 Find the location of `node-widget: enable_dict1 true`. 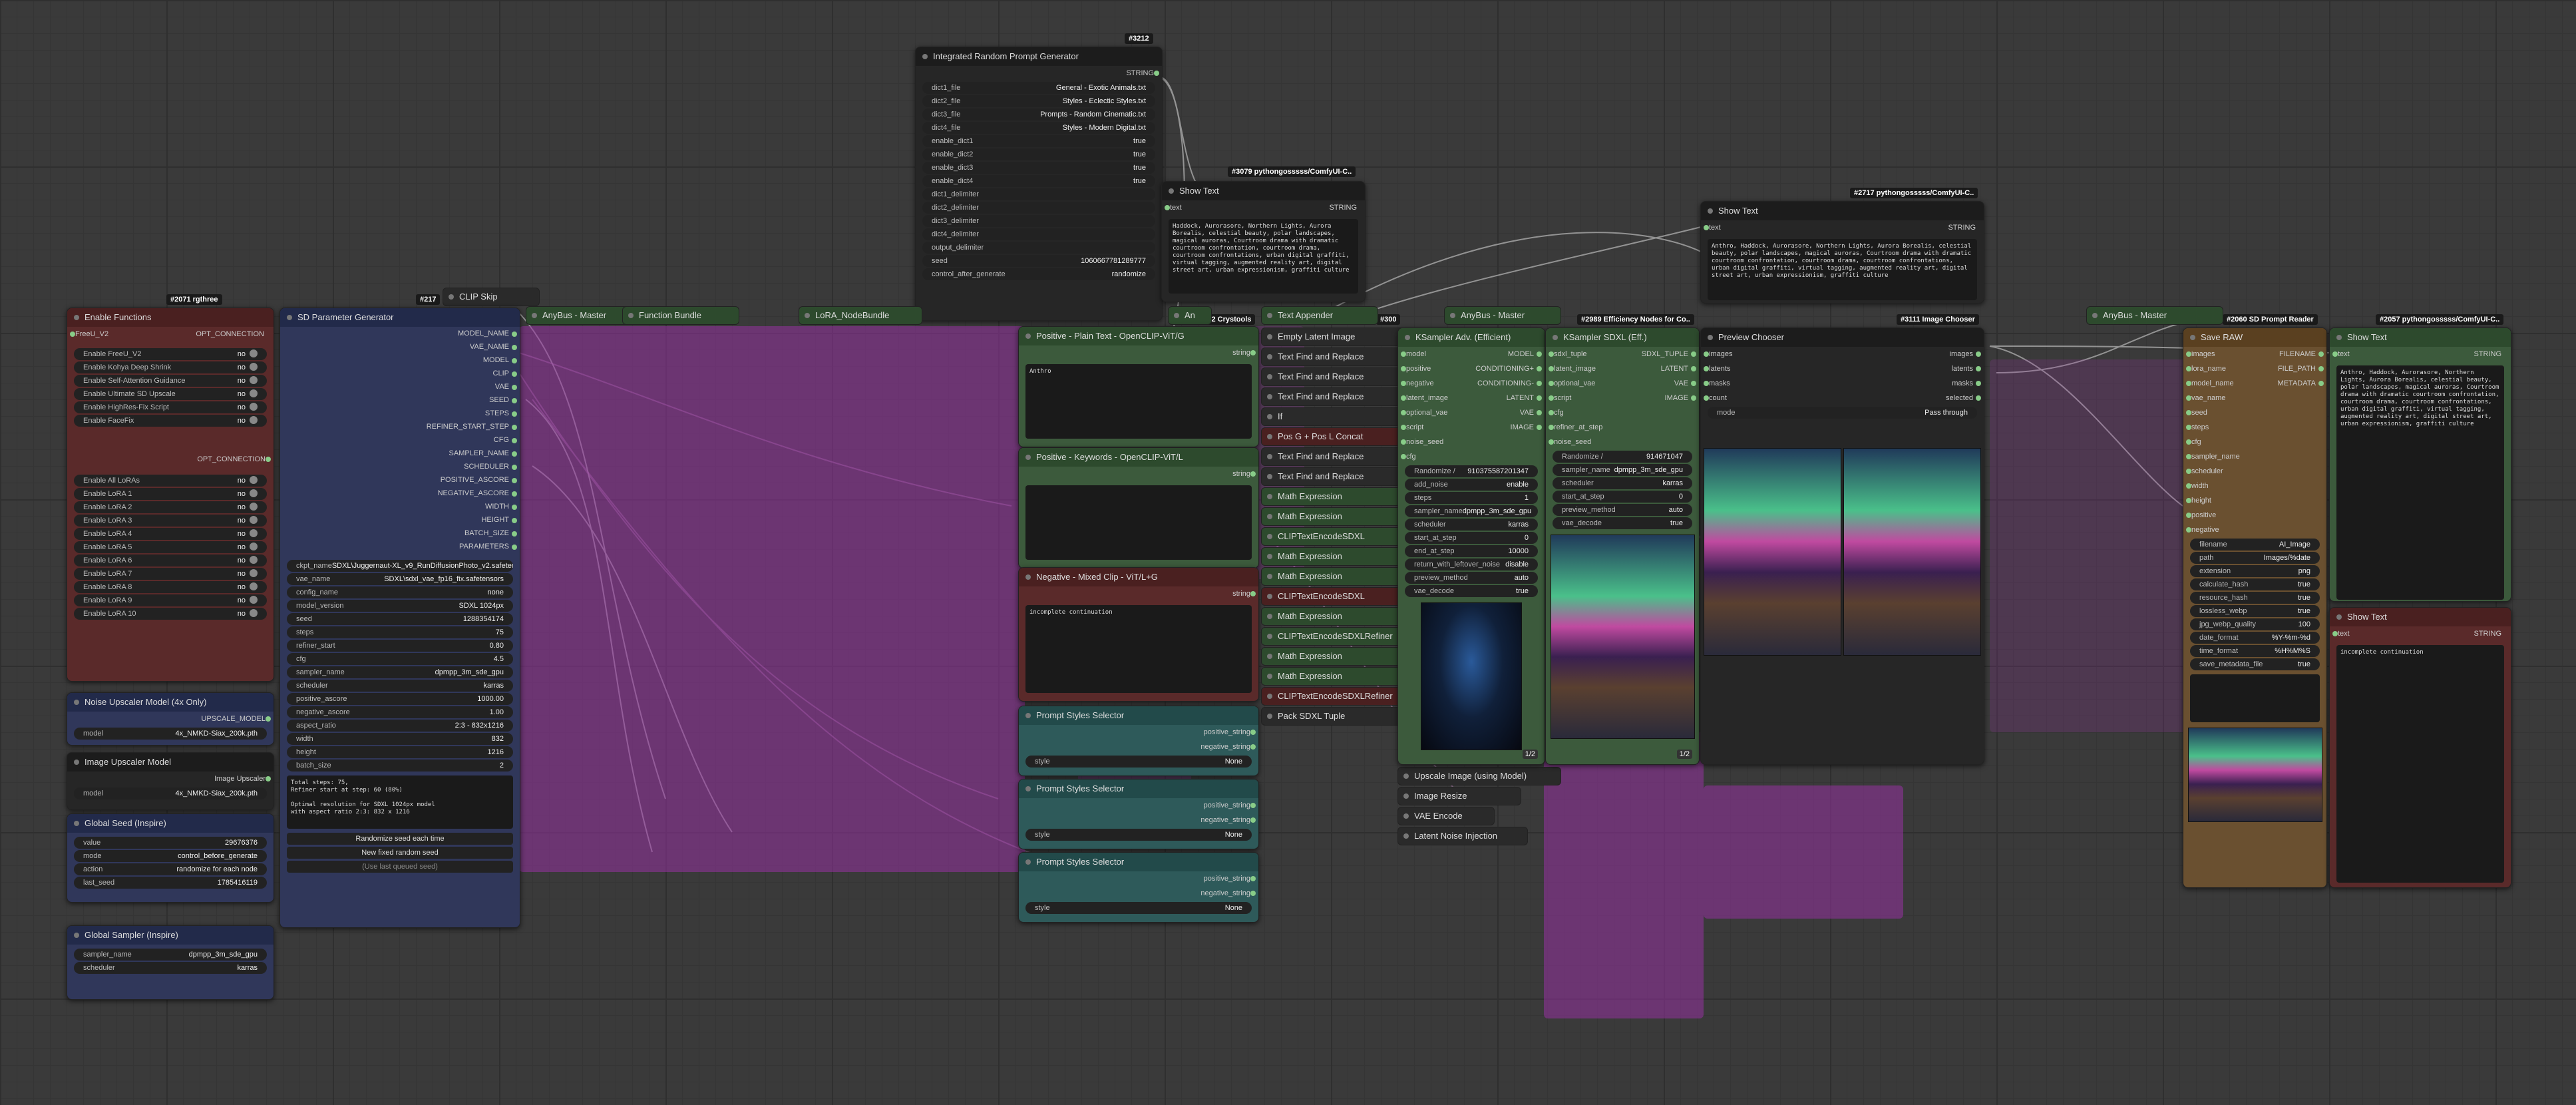

node-widget: enable_dict1 true is located at coordinates (1038, 141).